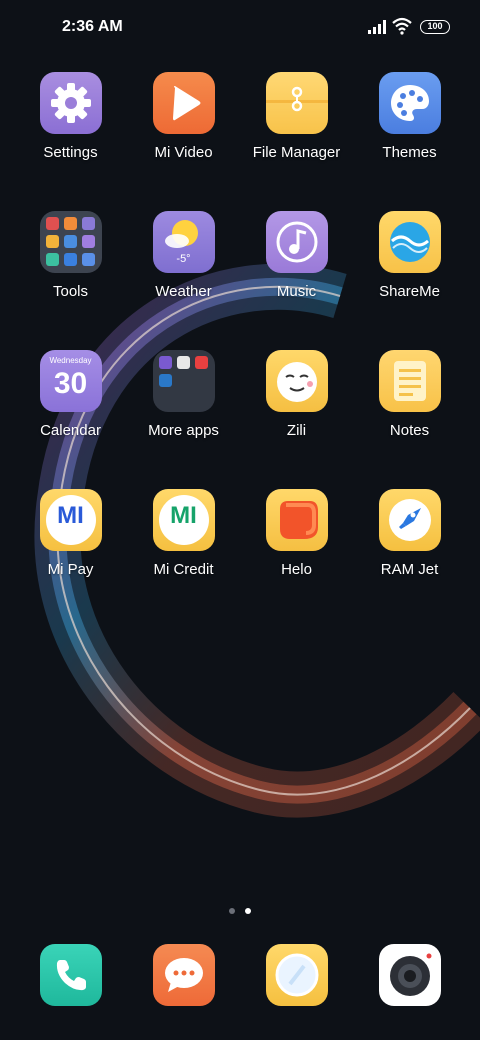  I want to click on dock-messages, so click(183, 975).